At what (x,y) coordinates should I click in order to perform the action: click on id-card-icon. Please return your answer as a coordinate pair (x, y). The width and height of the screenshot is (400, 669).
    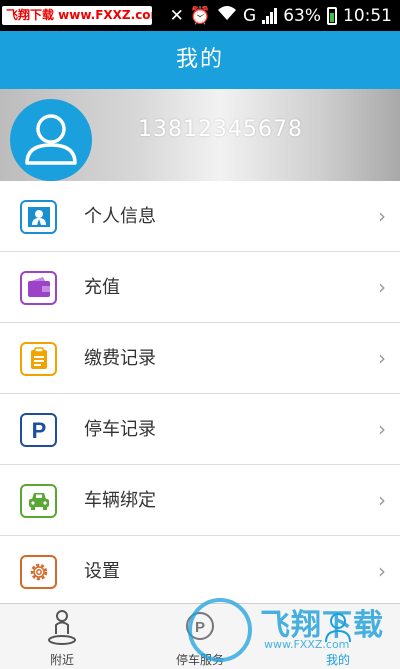
    Looking at the image, I should click on (38, 217).